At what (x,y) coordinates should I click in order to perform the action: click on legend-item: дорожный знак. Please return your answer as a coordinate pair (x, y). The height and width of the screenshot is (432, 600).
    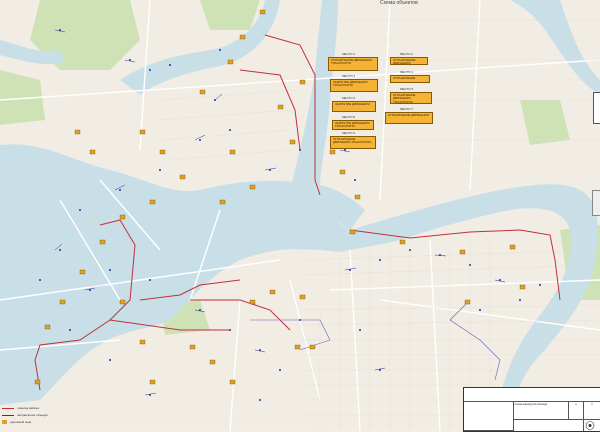
    Looking at the image, I should click on (16, 422).